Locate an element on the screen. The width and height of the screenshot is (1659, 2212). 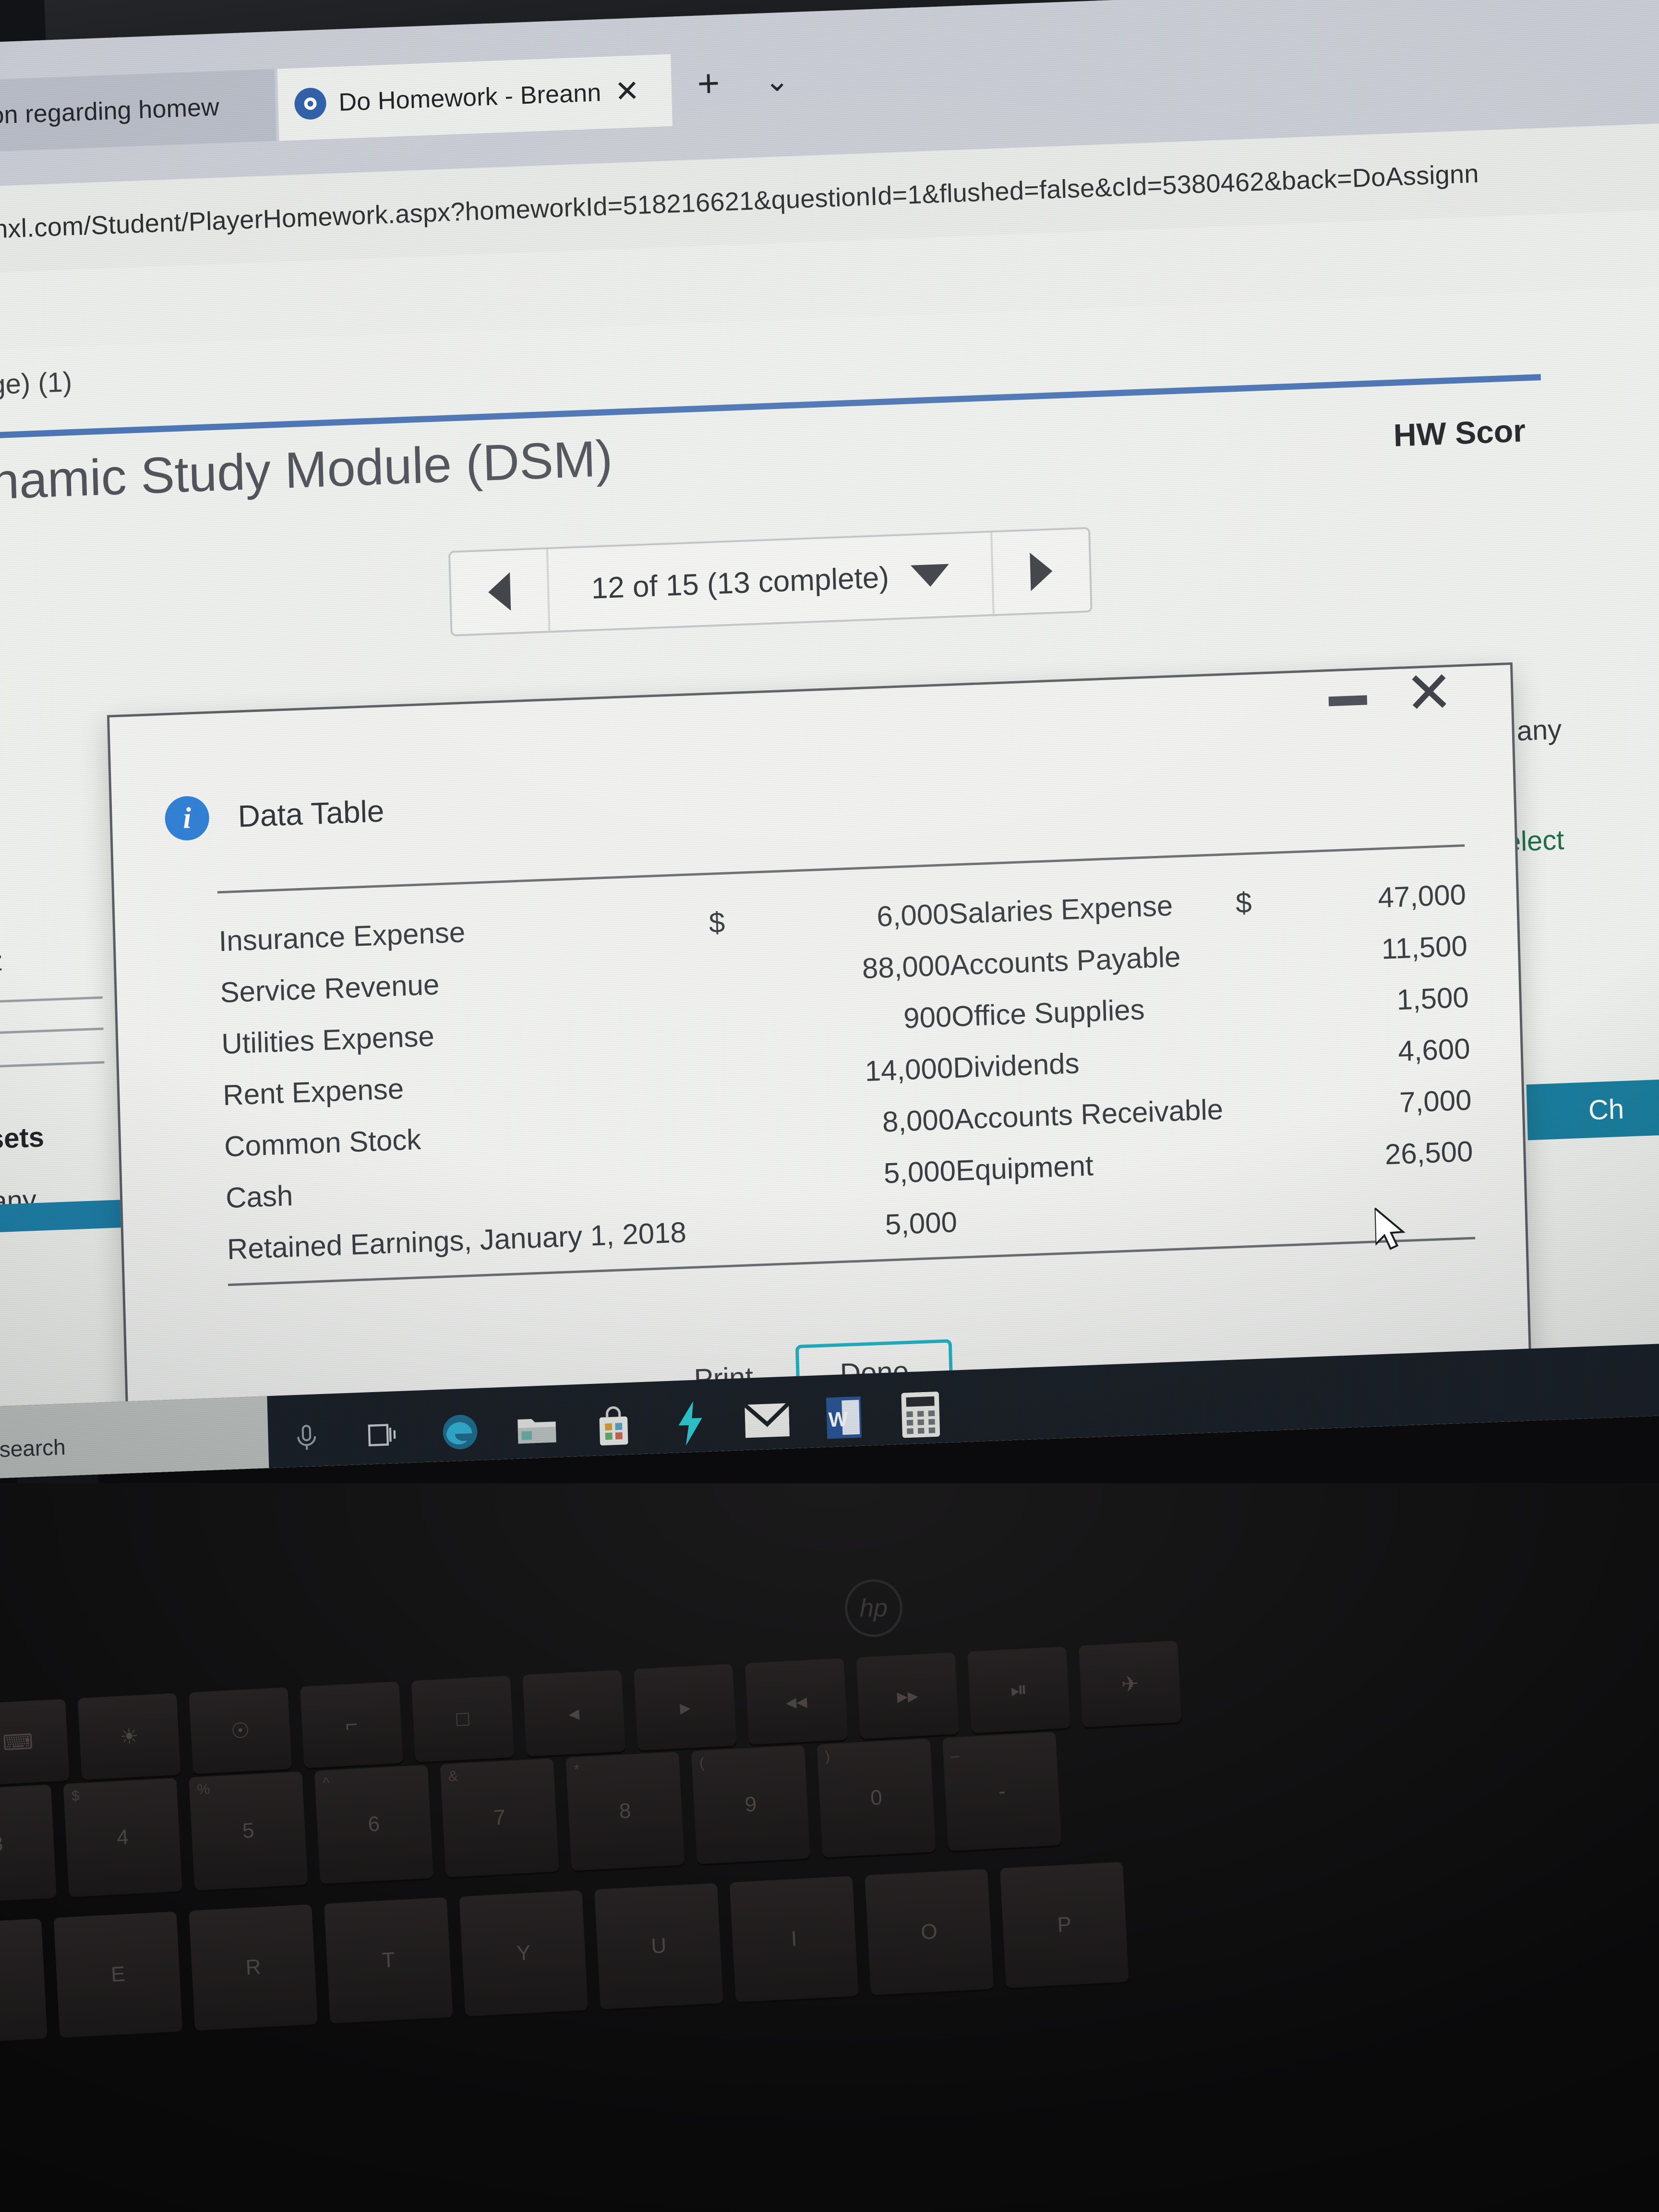
keyboard-key: * 8 is located at coordinates (625, 1811).